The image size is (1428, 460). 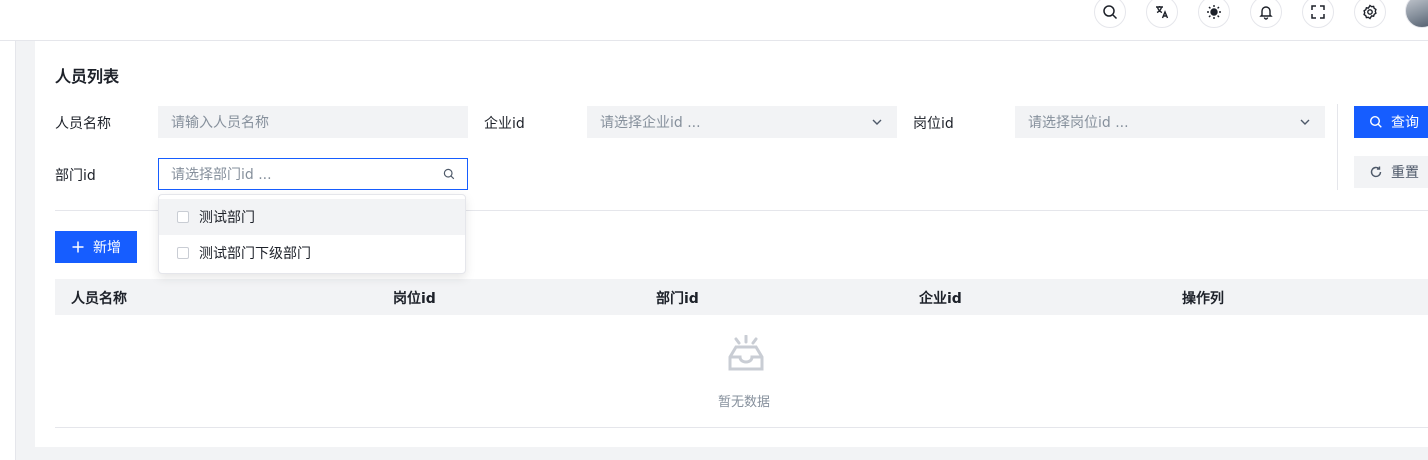 What do you see at coordinates (741, 427) in the screenshot?
I see `table-bottom-border` at bounding box center [741, 427].